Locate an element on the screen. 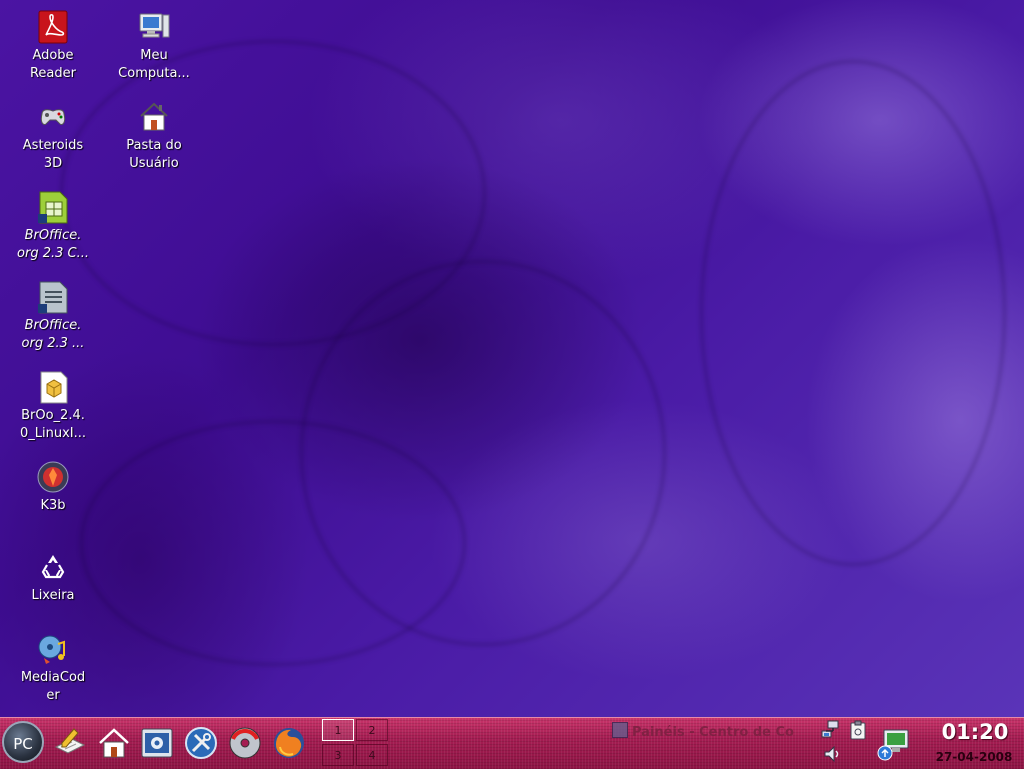  package-icon is located at coordinates (54, 387).